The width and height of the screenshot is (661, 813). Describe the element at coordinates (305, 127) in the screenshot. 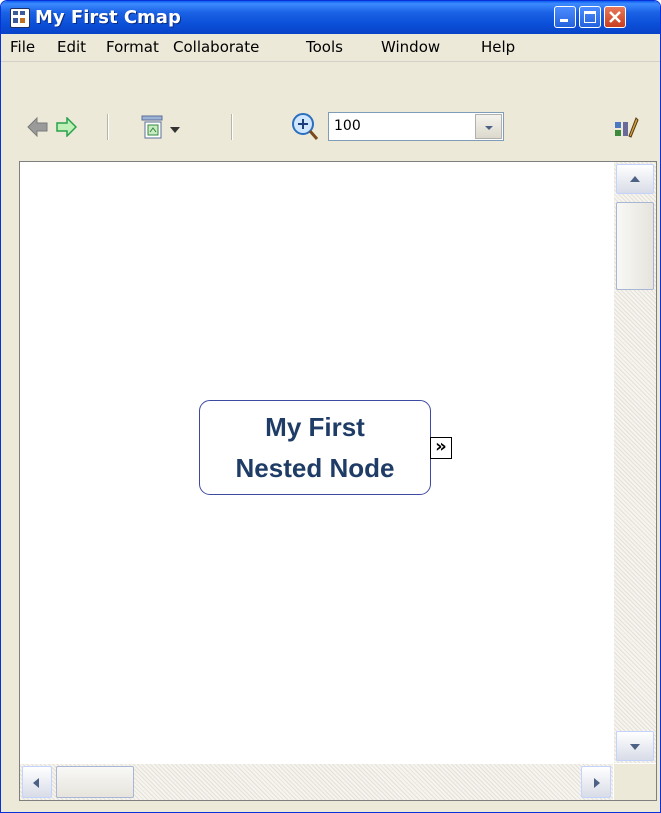

I see `zoom-in-icon` at that location.